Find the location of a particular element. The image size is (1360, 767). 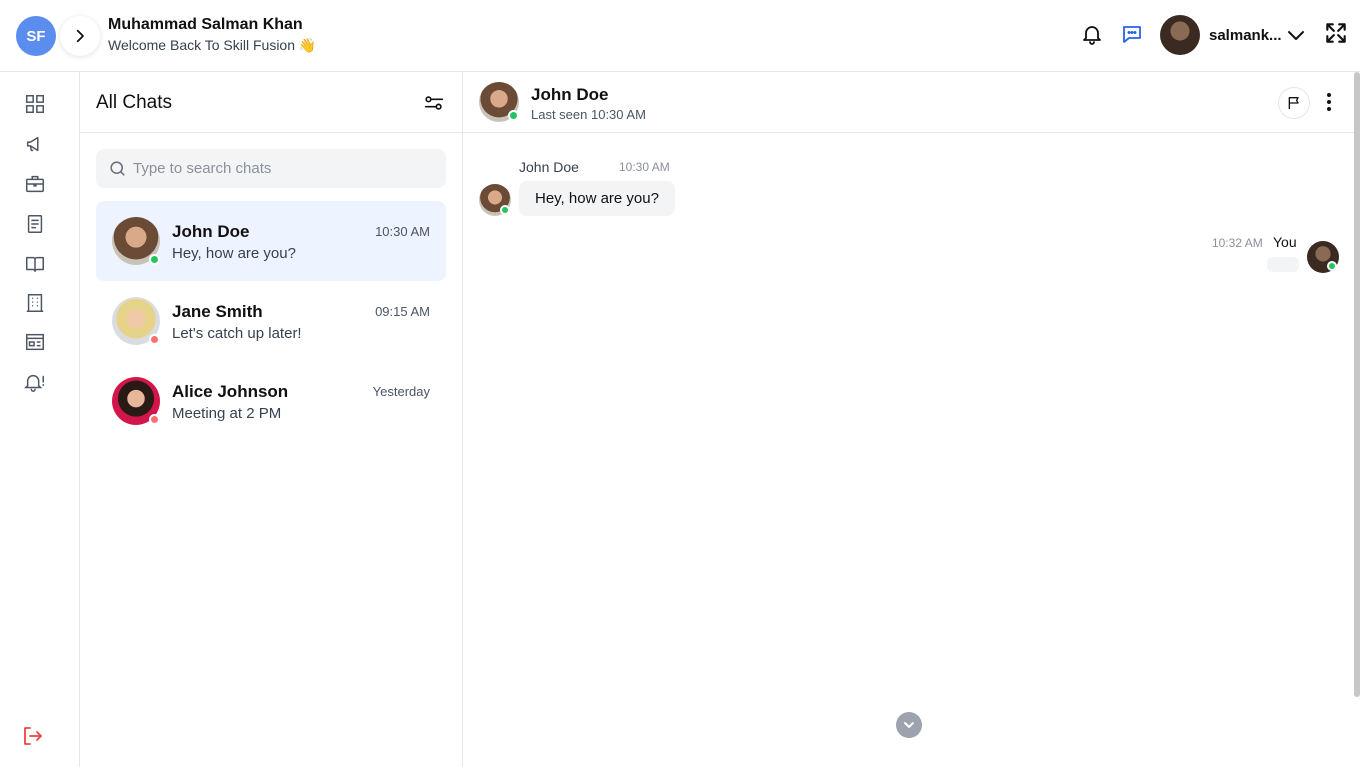

scroll-to-bottom-button is located at coordinates (909, 725).